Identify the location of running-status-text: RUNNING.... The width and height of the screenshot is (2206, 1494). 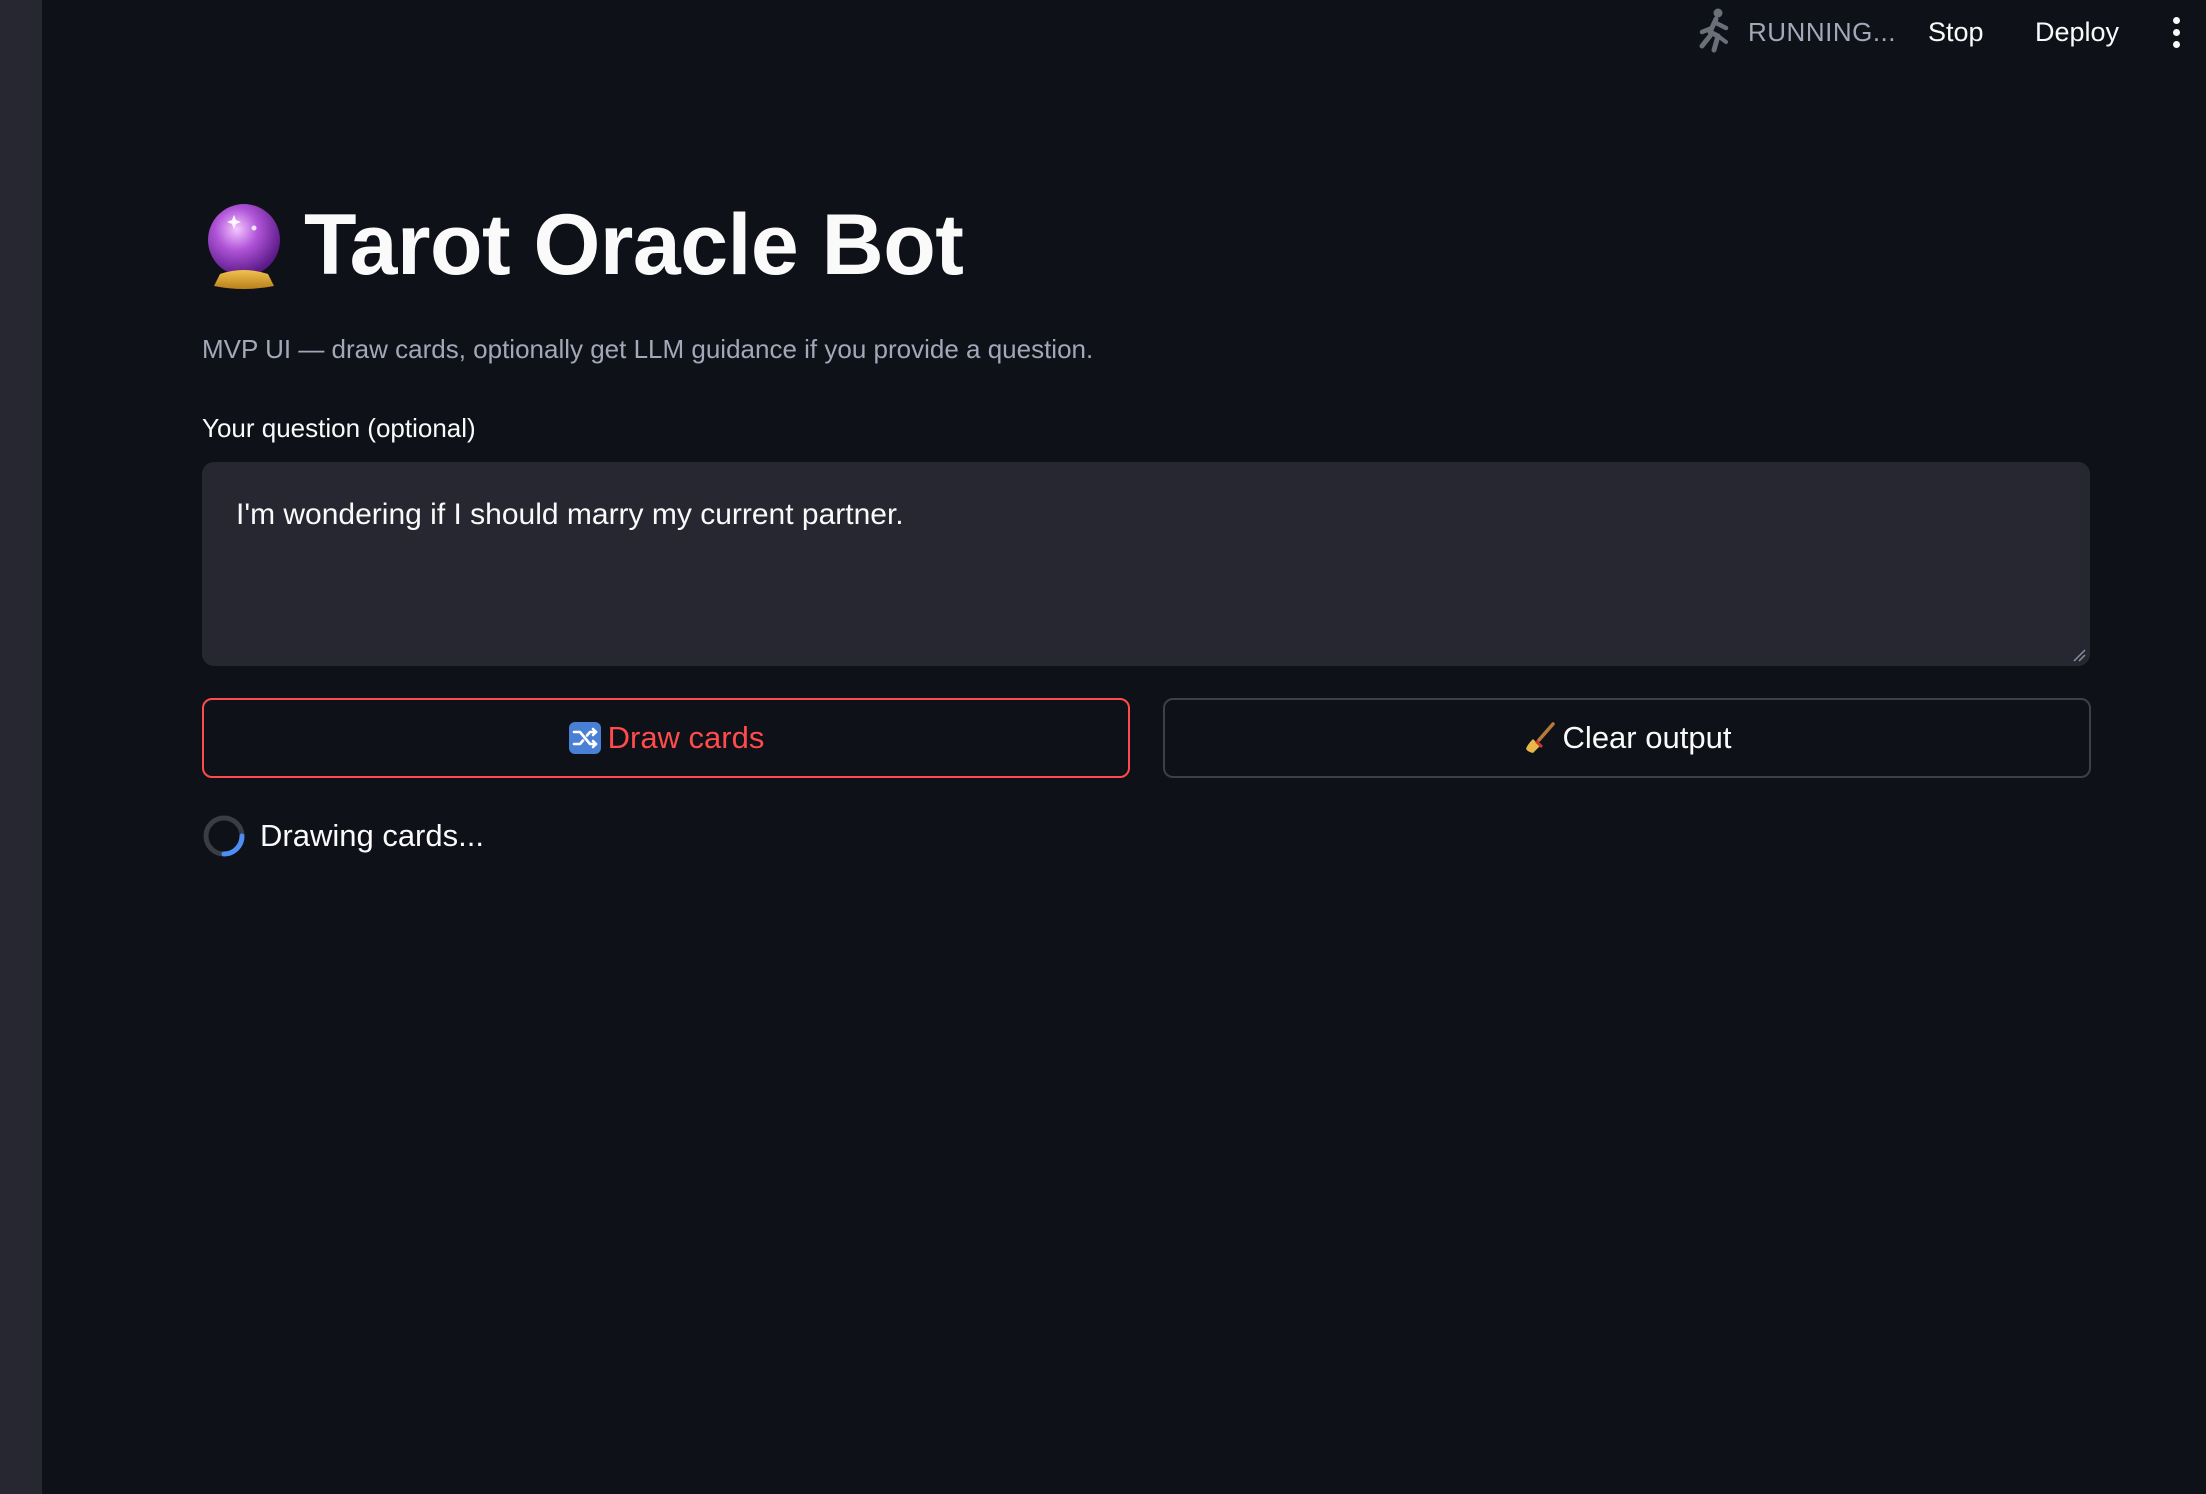
(1822, 31).